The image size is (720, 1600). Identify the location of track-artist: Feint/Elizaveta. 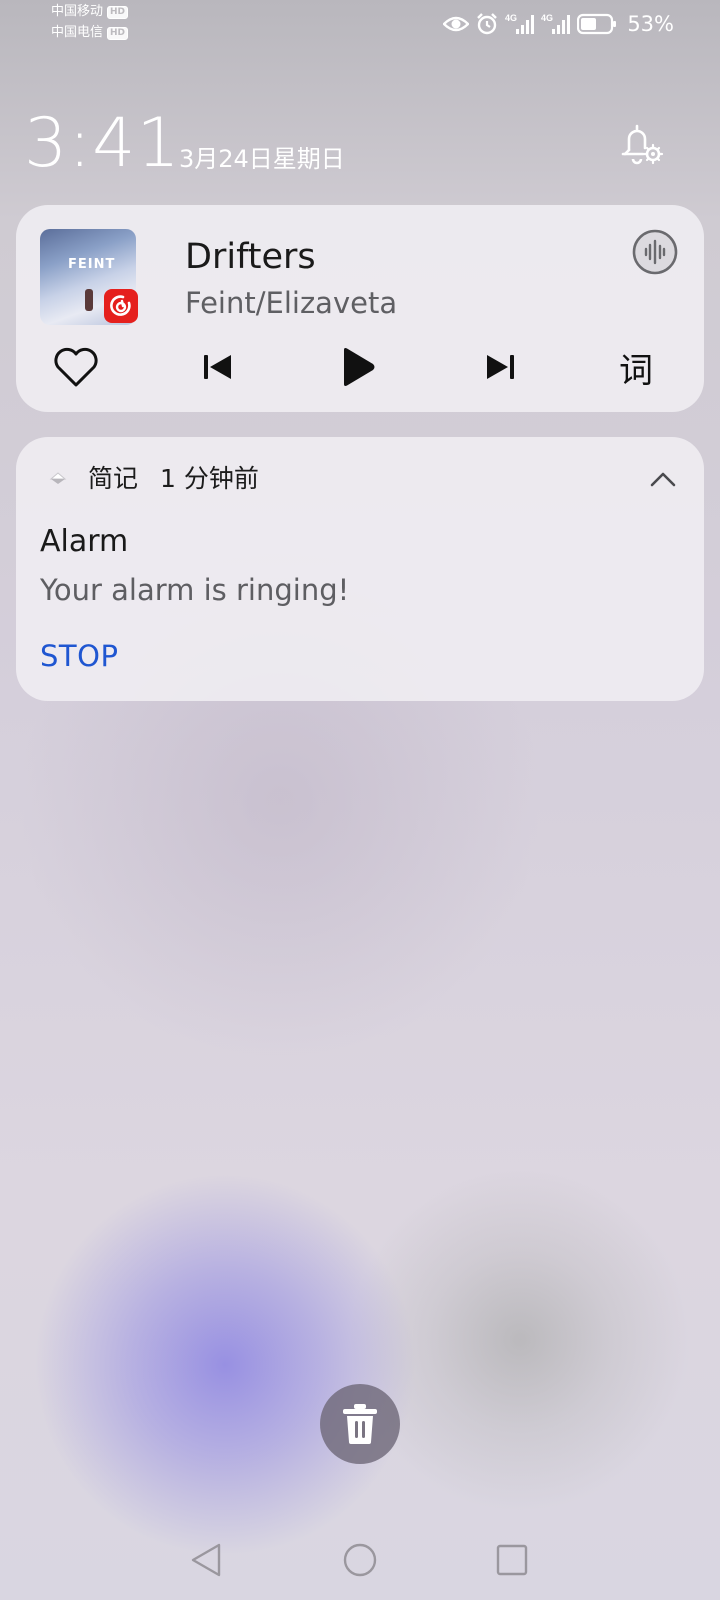
(291, 303).